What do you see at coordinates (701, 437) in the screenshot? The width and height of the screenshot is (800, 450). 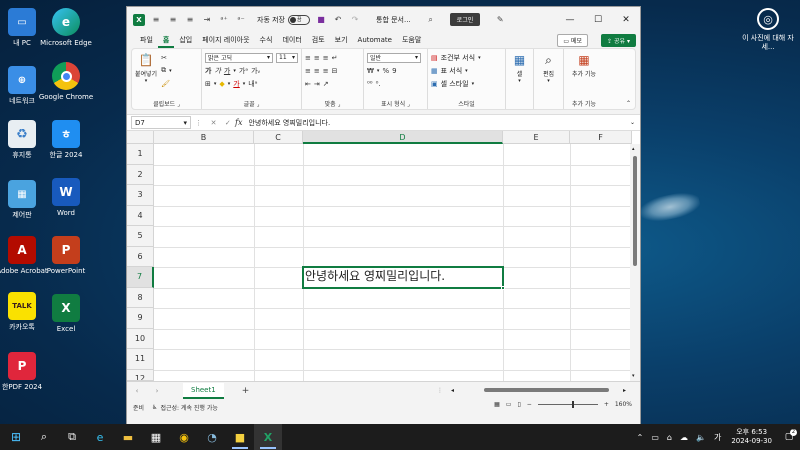 I see `volume-icon: 🔈` at bounding box center [701, 437].